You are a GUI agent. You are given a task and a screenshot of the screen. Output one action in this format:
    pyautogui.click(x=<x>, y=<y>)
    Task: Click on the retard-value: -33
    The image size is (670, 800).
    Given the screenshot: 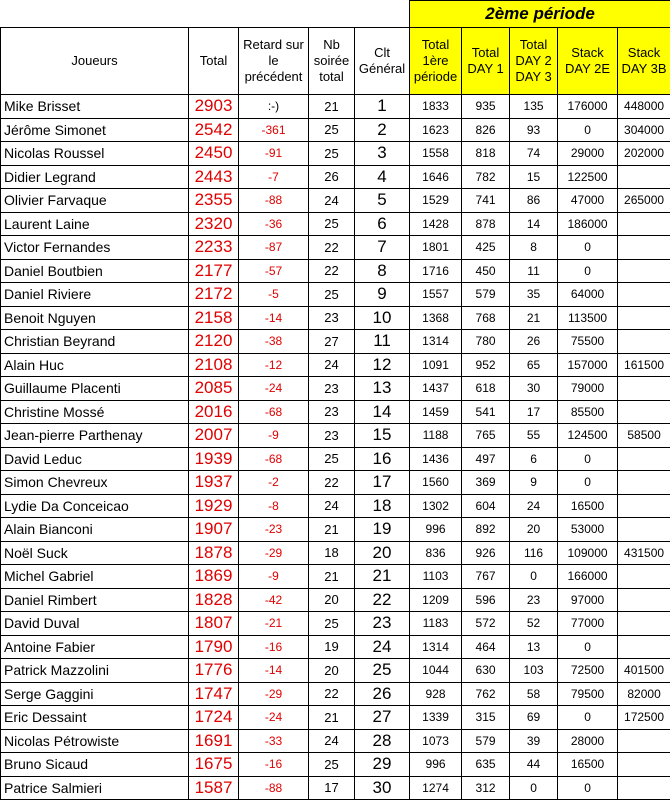 What is the action you would take?
    pyautogui.click(x=273, y=740)
    